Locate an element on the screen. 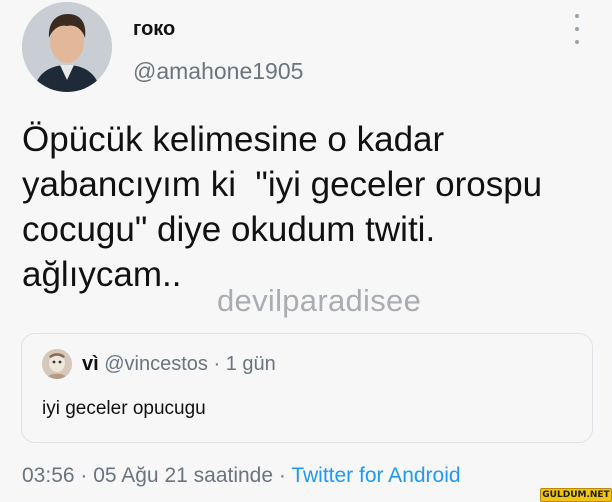 This screenshot has width=612, height=502. author-handle: @amahone1905 is located at coordinates (218, 71).